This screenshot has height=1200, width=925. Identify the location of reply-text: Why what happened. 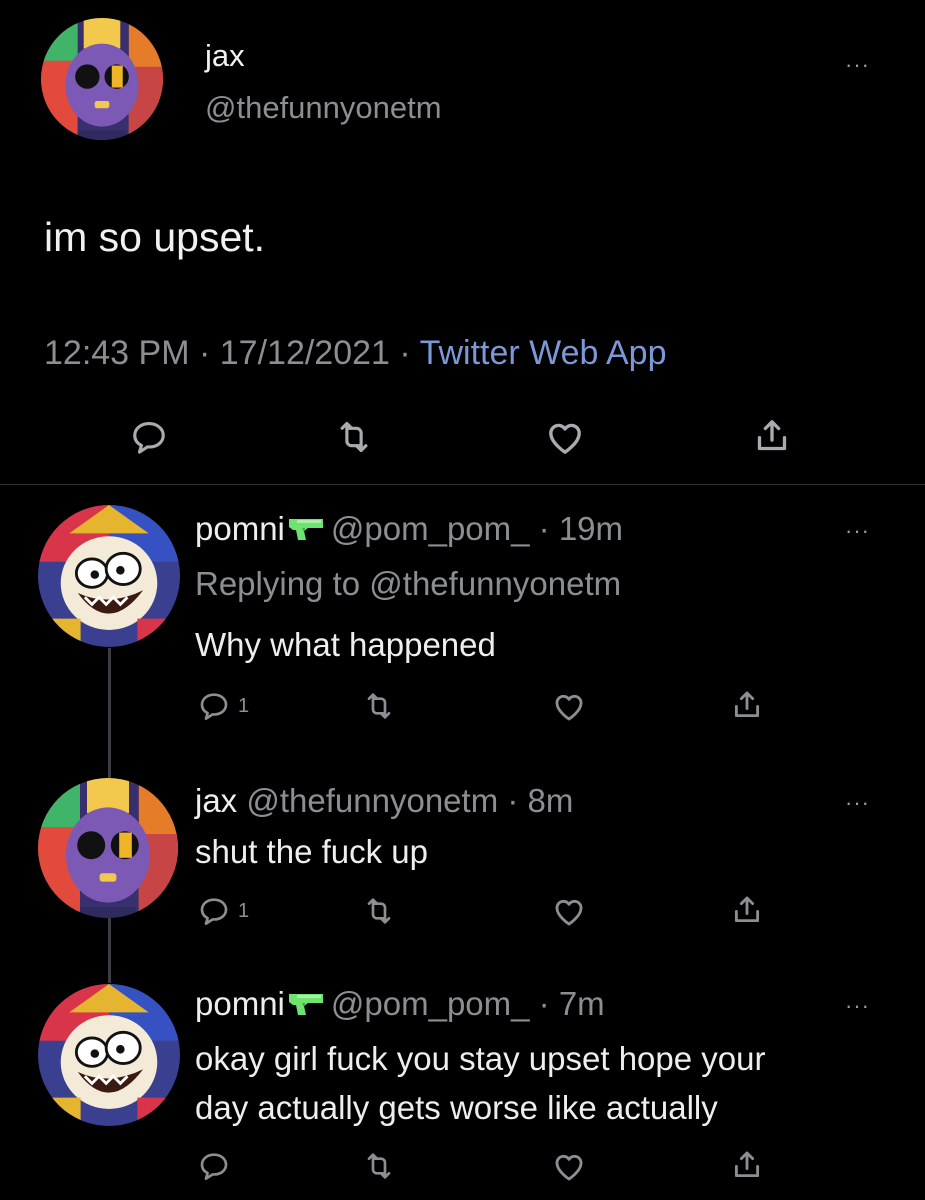
(345, 644).